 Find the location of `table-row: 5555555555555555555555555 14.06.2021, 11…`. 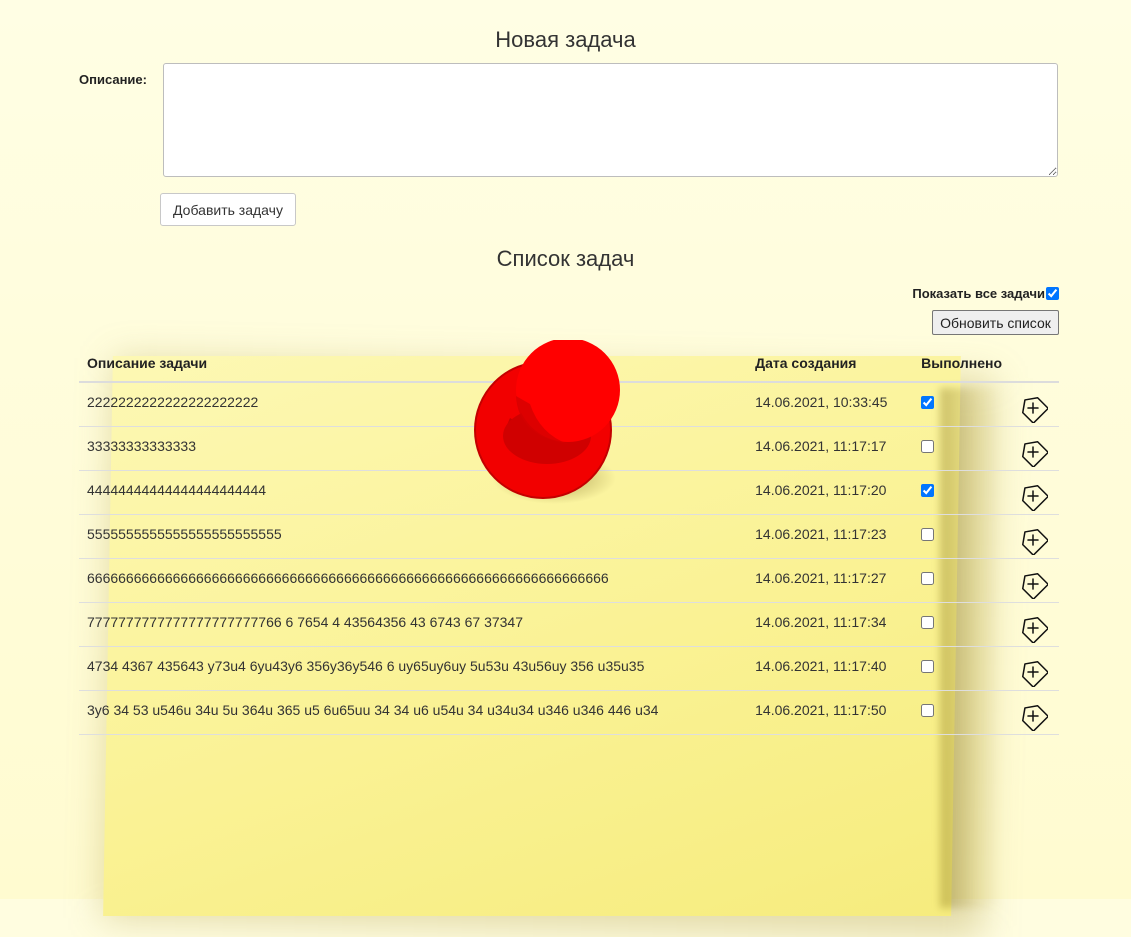

table-row: 5555555555555555555555555 14.06.2021, 11… is located at coordinates (569, 536).